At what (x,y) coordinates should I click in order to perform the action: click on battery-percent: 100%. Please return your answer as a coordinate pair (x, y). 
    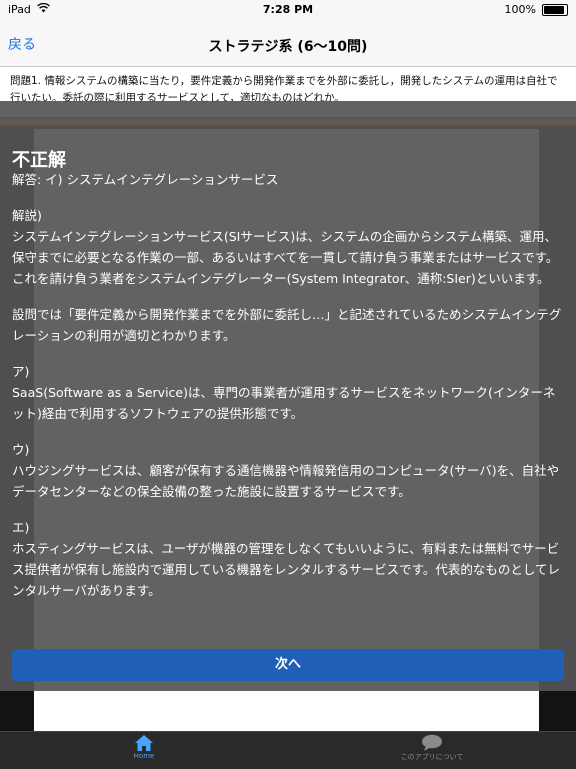
    Looking at the image, I should click on (520, 9).